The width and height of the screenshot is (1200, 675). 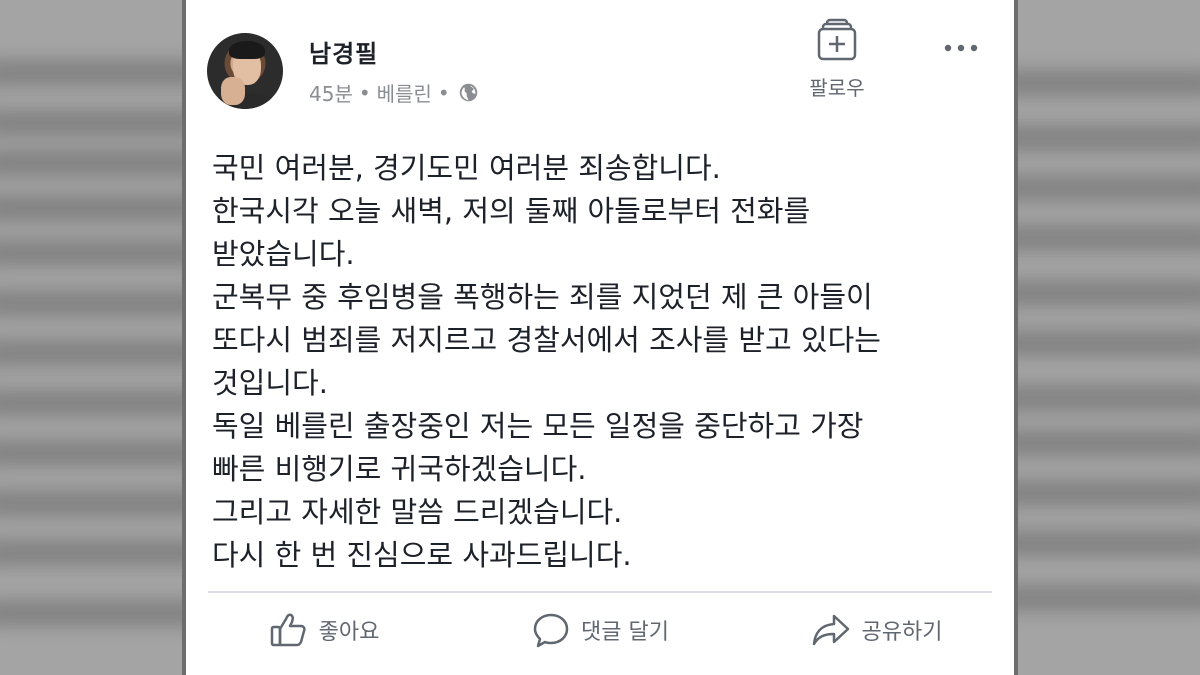 I want to click on post-line: 빠른 비행기로 귀국하겠습니다., so click(x=399, y=469).